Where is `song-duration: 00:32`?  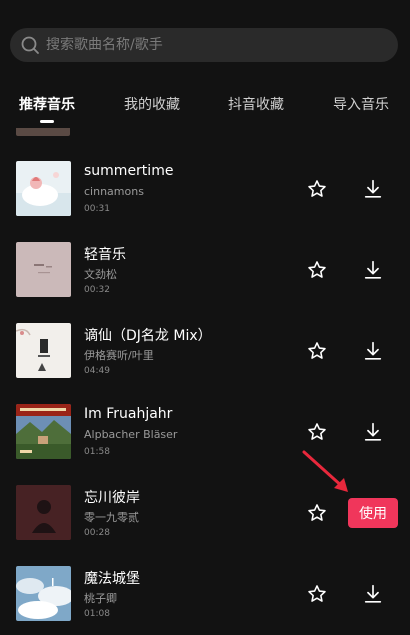
song-duration: 00:32 is located at coordinates (97, 290).